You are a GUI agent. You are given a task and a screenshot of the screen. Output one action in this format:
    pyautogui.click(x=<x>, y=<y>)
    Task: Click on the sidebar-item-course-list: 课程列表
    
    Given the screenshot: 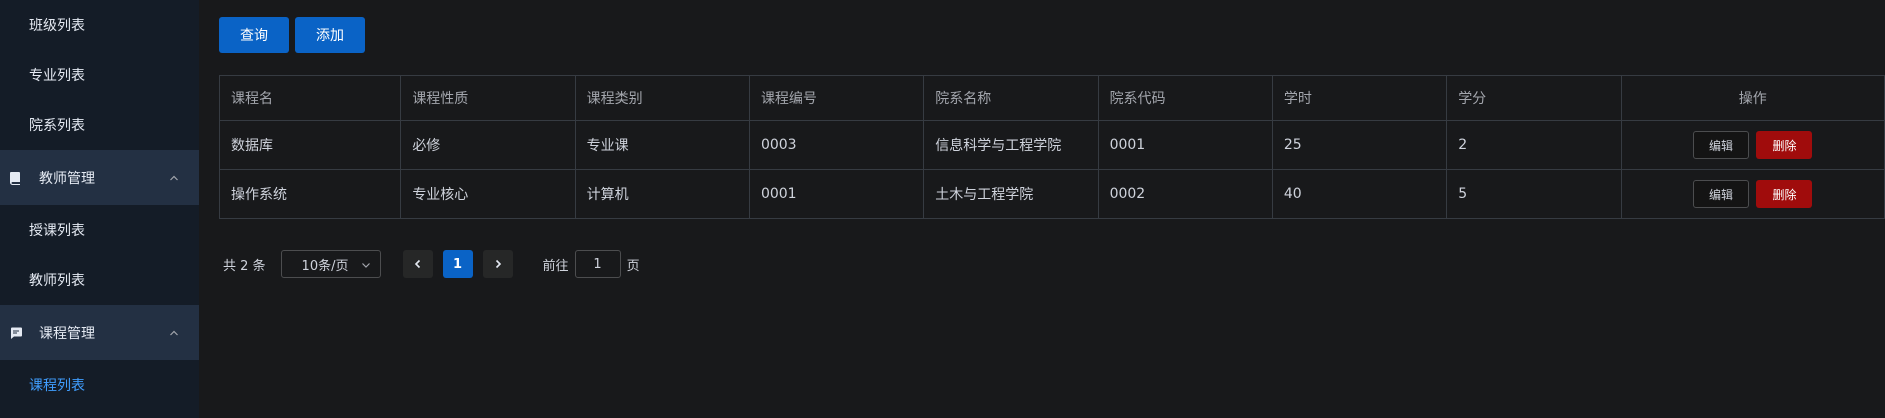 What is the action you would take?
    pyautogui.click(x=99, y=385)
    